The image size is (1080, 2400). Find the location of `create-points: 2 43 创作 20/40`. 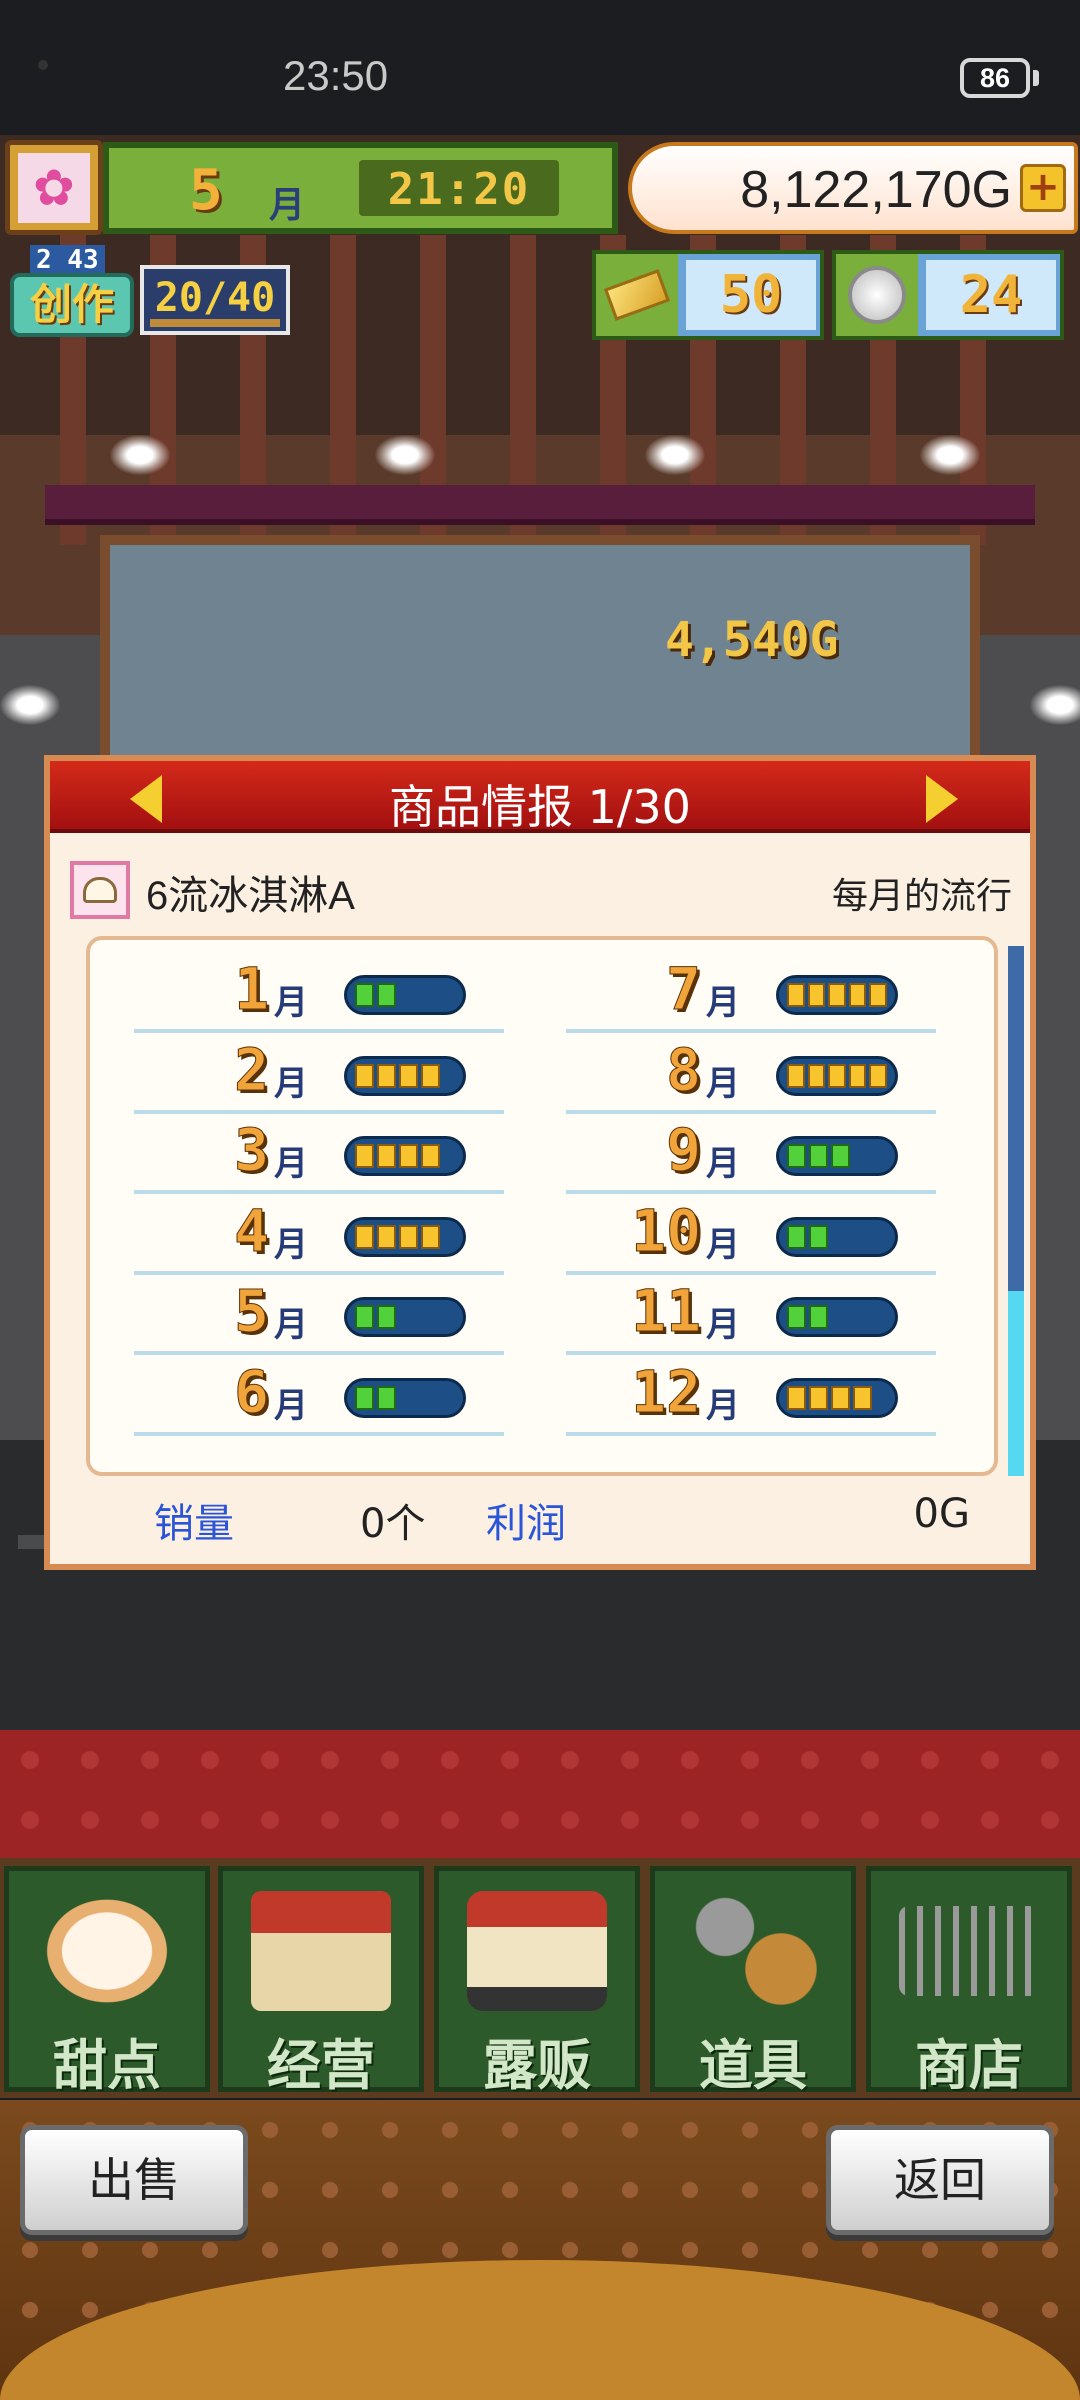

create-points: 2 43 创作 20/40 is located at coordinates (150, 292).